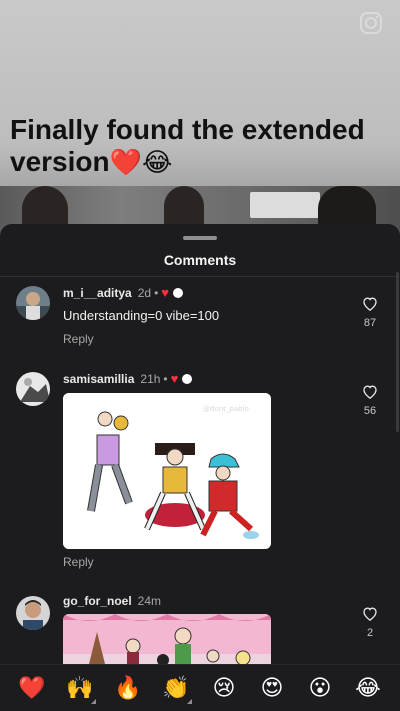 The image size is (400, 711). I want to click on comment-meta: m_i__aditya 2d • ♥, so click(123, 293).